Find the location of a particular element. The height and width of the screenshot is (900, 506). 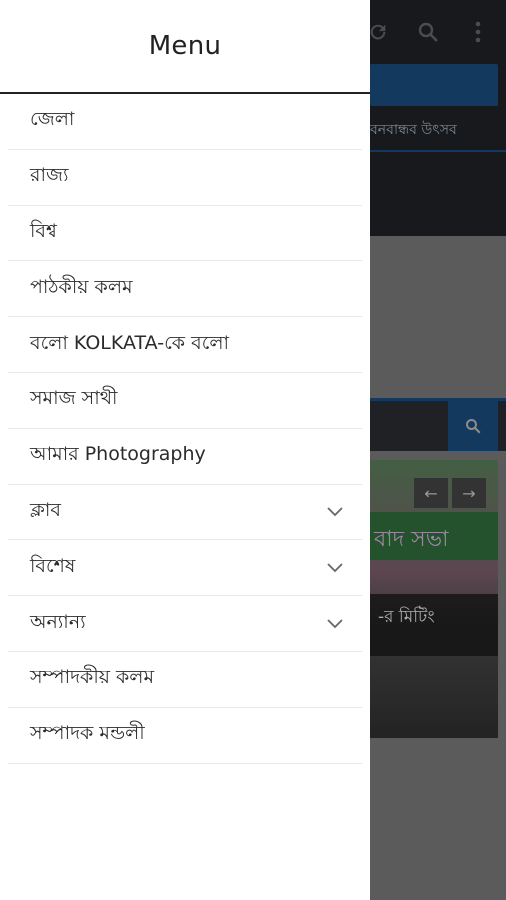

menu-item-label: সম্পাদকীয় কলম is located at coordinates (92, 677).